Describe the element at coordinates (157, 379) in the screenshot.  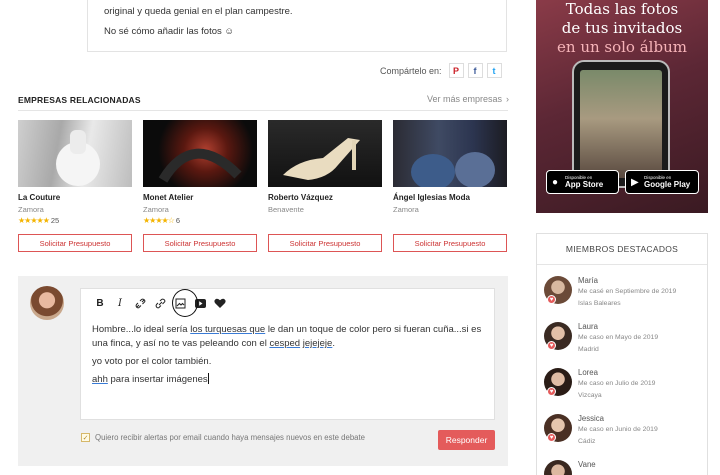
I see `text-run: para insertar imágenes` at that location.